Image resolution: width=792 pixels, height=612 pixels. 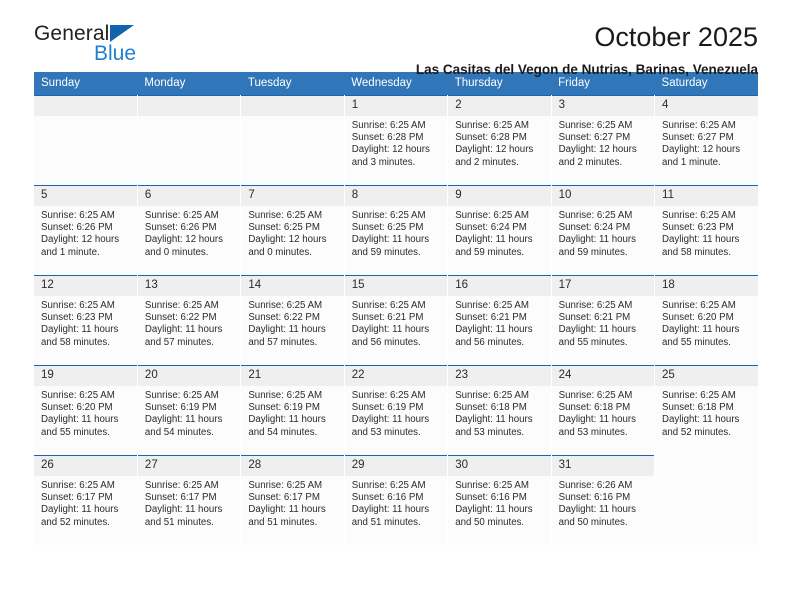 I want to click on day-number: 23, so click(x=499, y=376).